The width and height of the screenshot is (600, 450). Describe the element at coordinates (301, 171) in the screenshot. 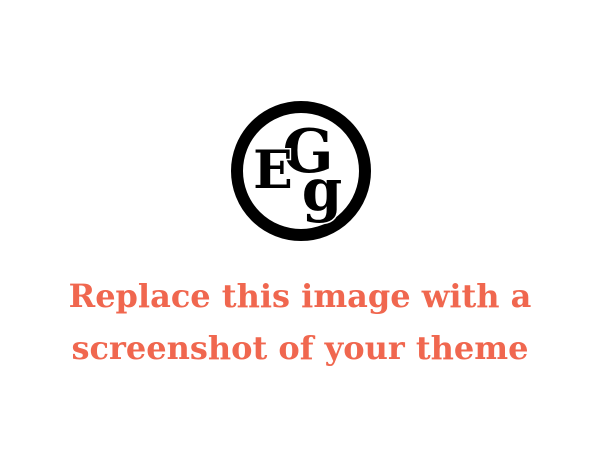

I see `eg-monogram-logo-icon: G E g` at that location.